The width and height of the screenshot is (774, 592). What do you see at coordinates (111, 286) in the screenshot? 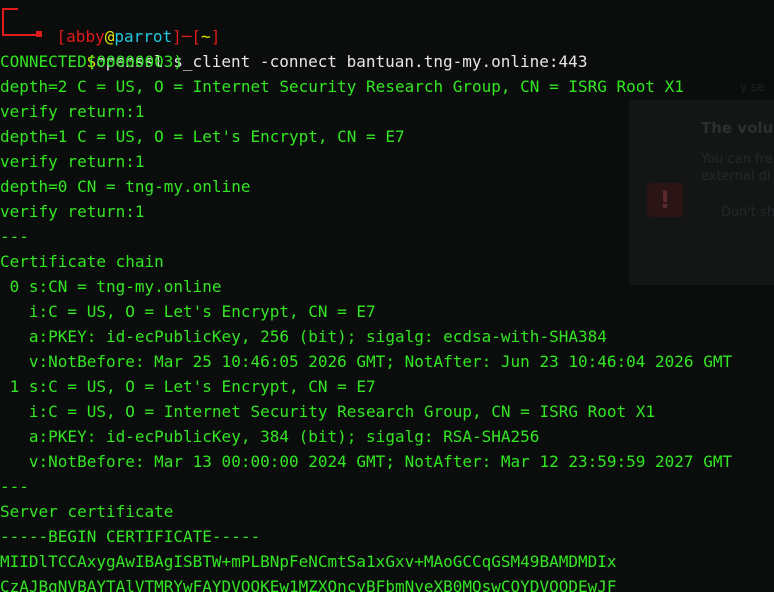
I see `output-line: 0 s:CN = tng-my.online` at bounding box center [111, 286].